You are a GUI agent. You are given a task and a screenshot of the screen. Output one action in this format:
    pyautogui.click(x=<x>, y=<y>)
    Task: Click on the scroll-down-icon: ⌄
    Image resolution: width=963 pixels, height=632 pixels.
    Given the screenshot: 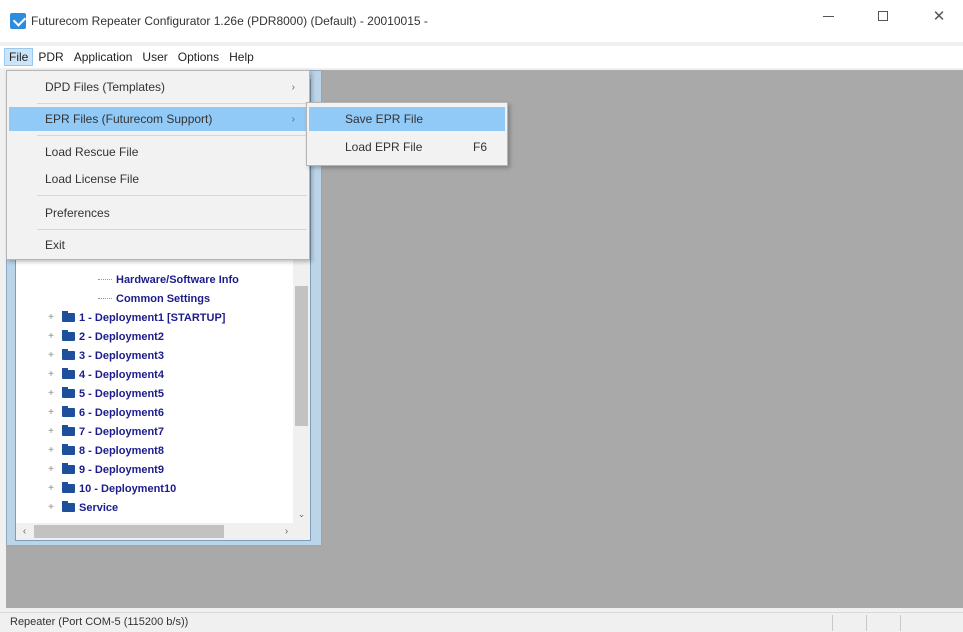 What is the action you would take?
    pyautogui.click(x=301, y=514)
    